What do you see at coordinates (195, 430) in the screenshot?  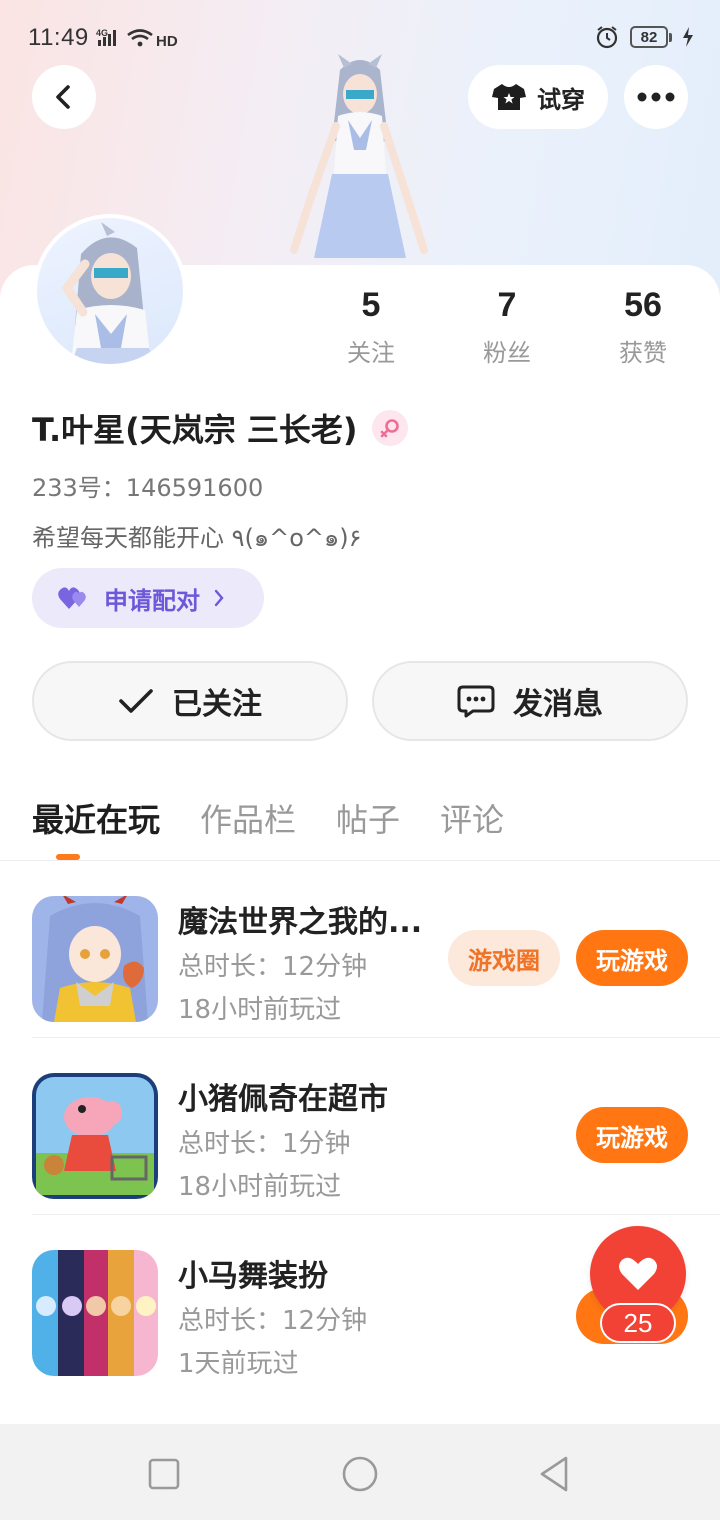 I see `username: T.叶星(天岚宗 三长老)` at bounding box center [195, 430].